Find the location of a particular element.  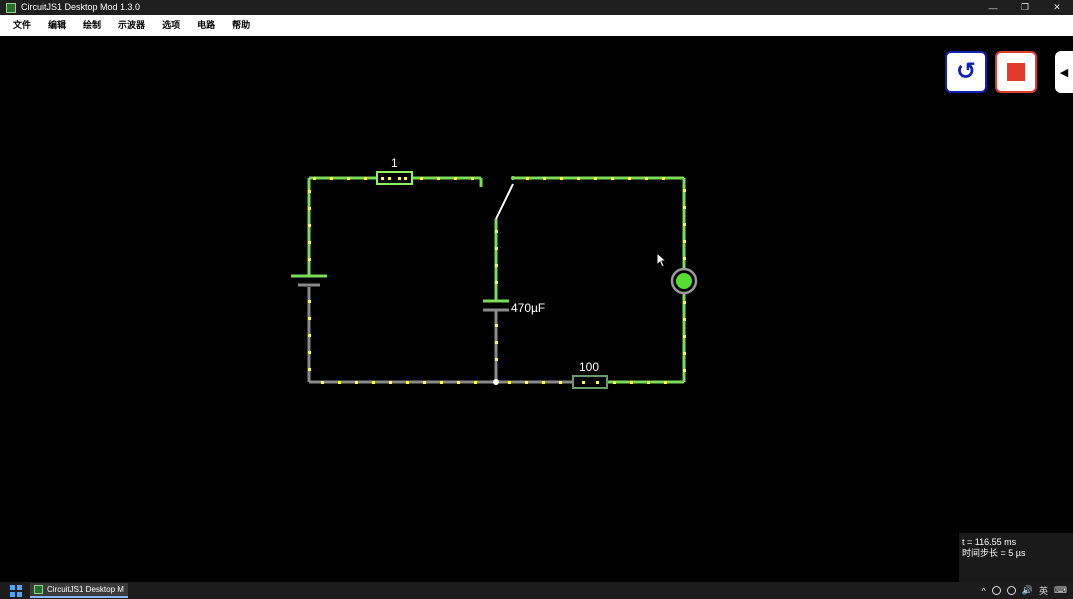

lamp is located at coordinates (684, 281).